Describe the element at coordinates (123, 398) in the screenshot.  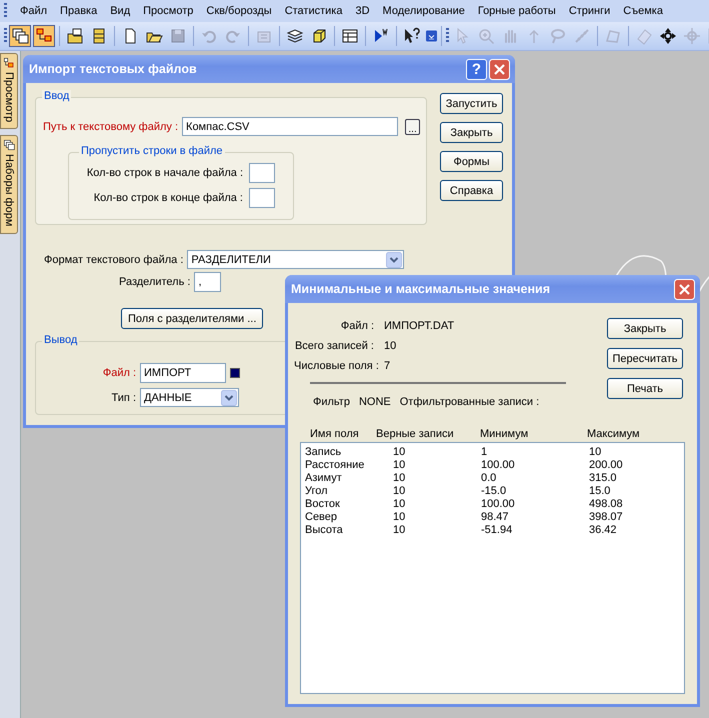
I see `field-label: Тип :` at that location.